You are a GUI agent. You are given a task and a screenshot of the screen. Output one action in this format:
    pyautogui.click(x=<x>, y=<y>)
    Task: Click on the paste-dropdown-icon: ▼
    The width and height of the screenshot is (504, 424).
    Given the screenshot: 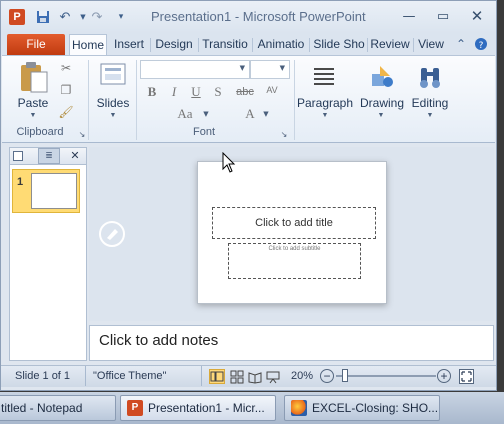 What is the action you would take?
    pyautogui.click(x=33, y=115)
    